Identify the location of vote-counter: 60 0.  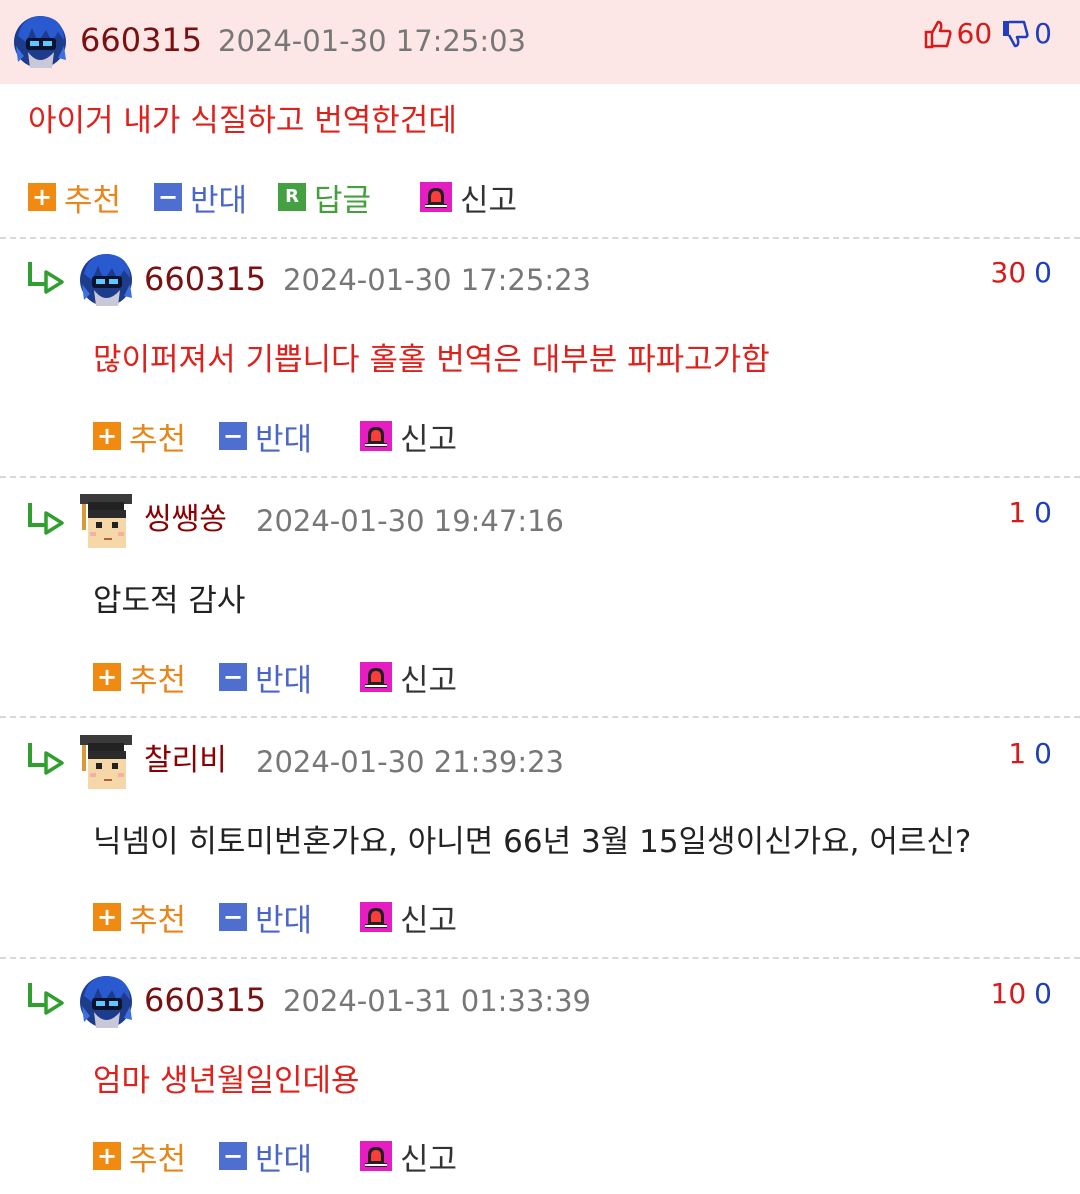
(987, 34).